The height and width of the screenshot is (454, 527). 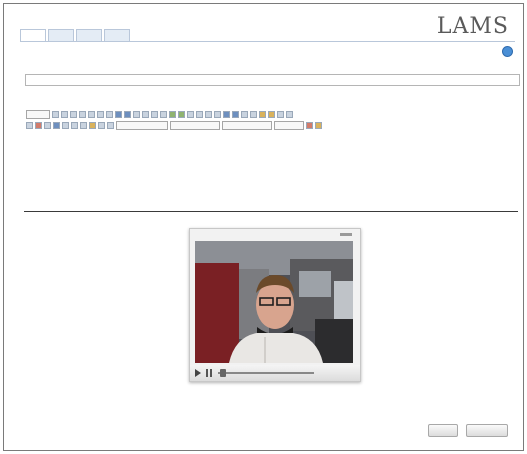 I want to click on bullet-list-icon, so click(x=235, y=114).